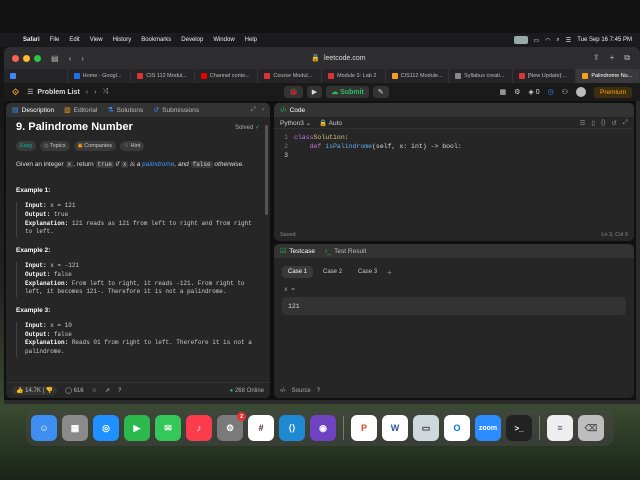  What do you see at coordinates (31, 40) in the screenshot?
I see `menu-app-name: Safari` at bounding box center [31, 40].